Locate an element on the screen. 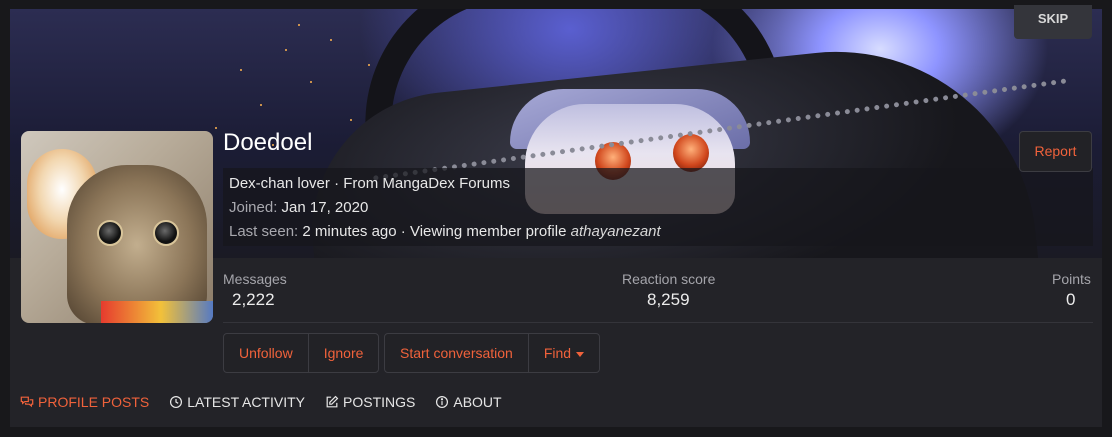 The height and width of the screenshot is (437, 1112). follow-actions: Unfollow Ignore is located at coordinates (301, 353).